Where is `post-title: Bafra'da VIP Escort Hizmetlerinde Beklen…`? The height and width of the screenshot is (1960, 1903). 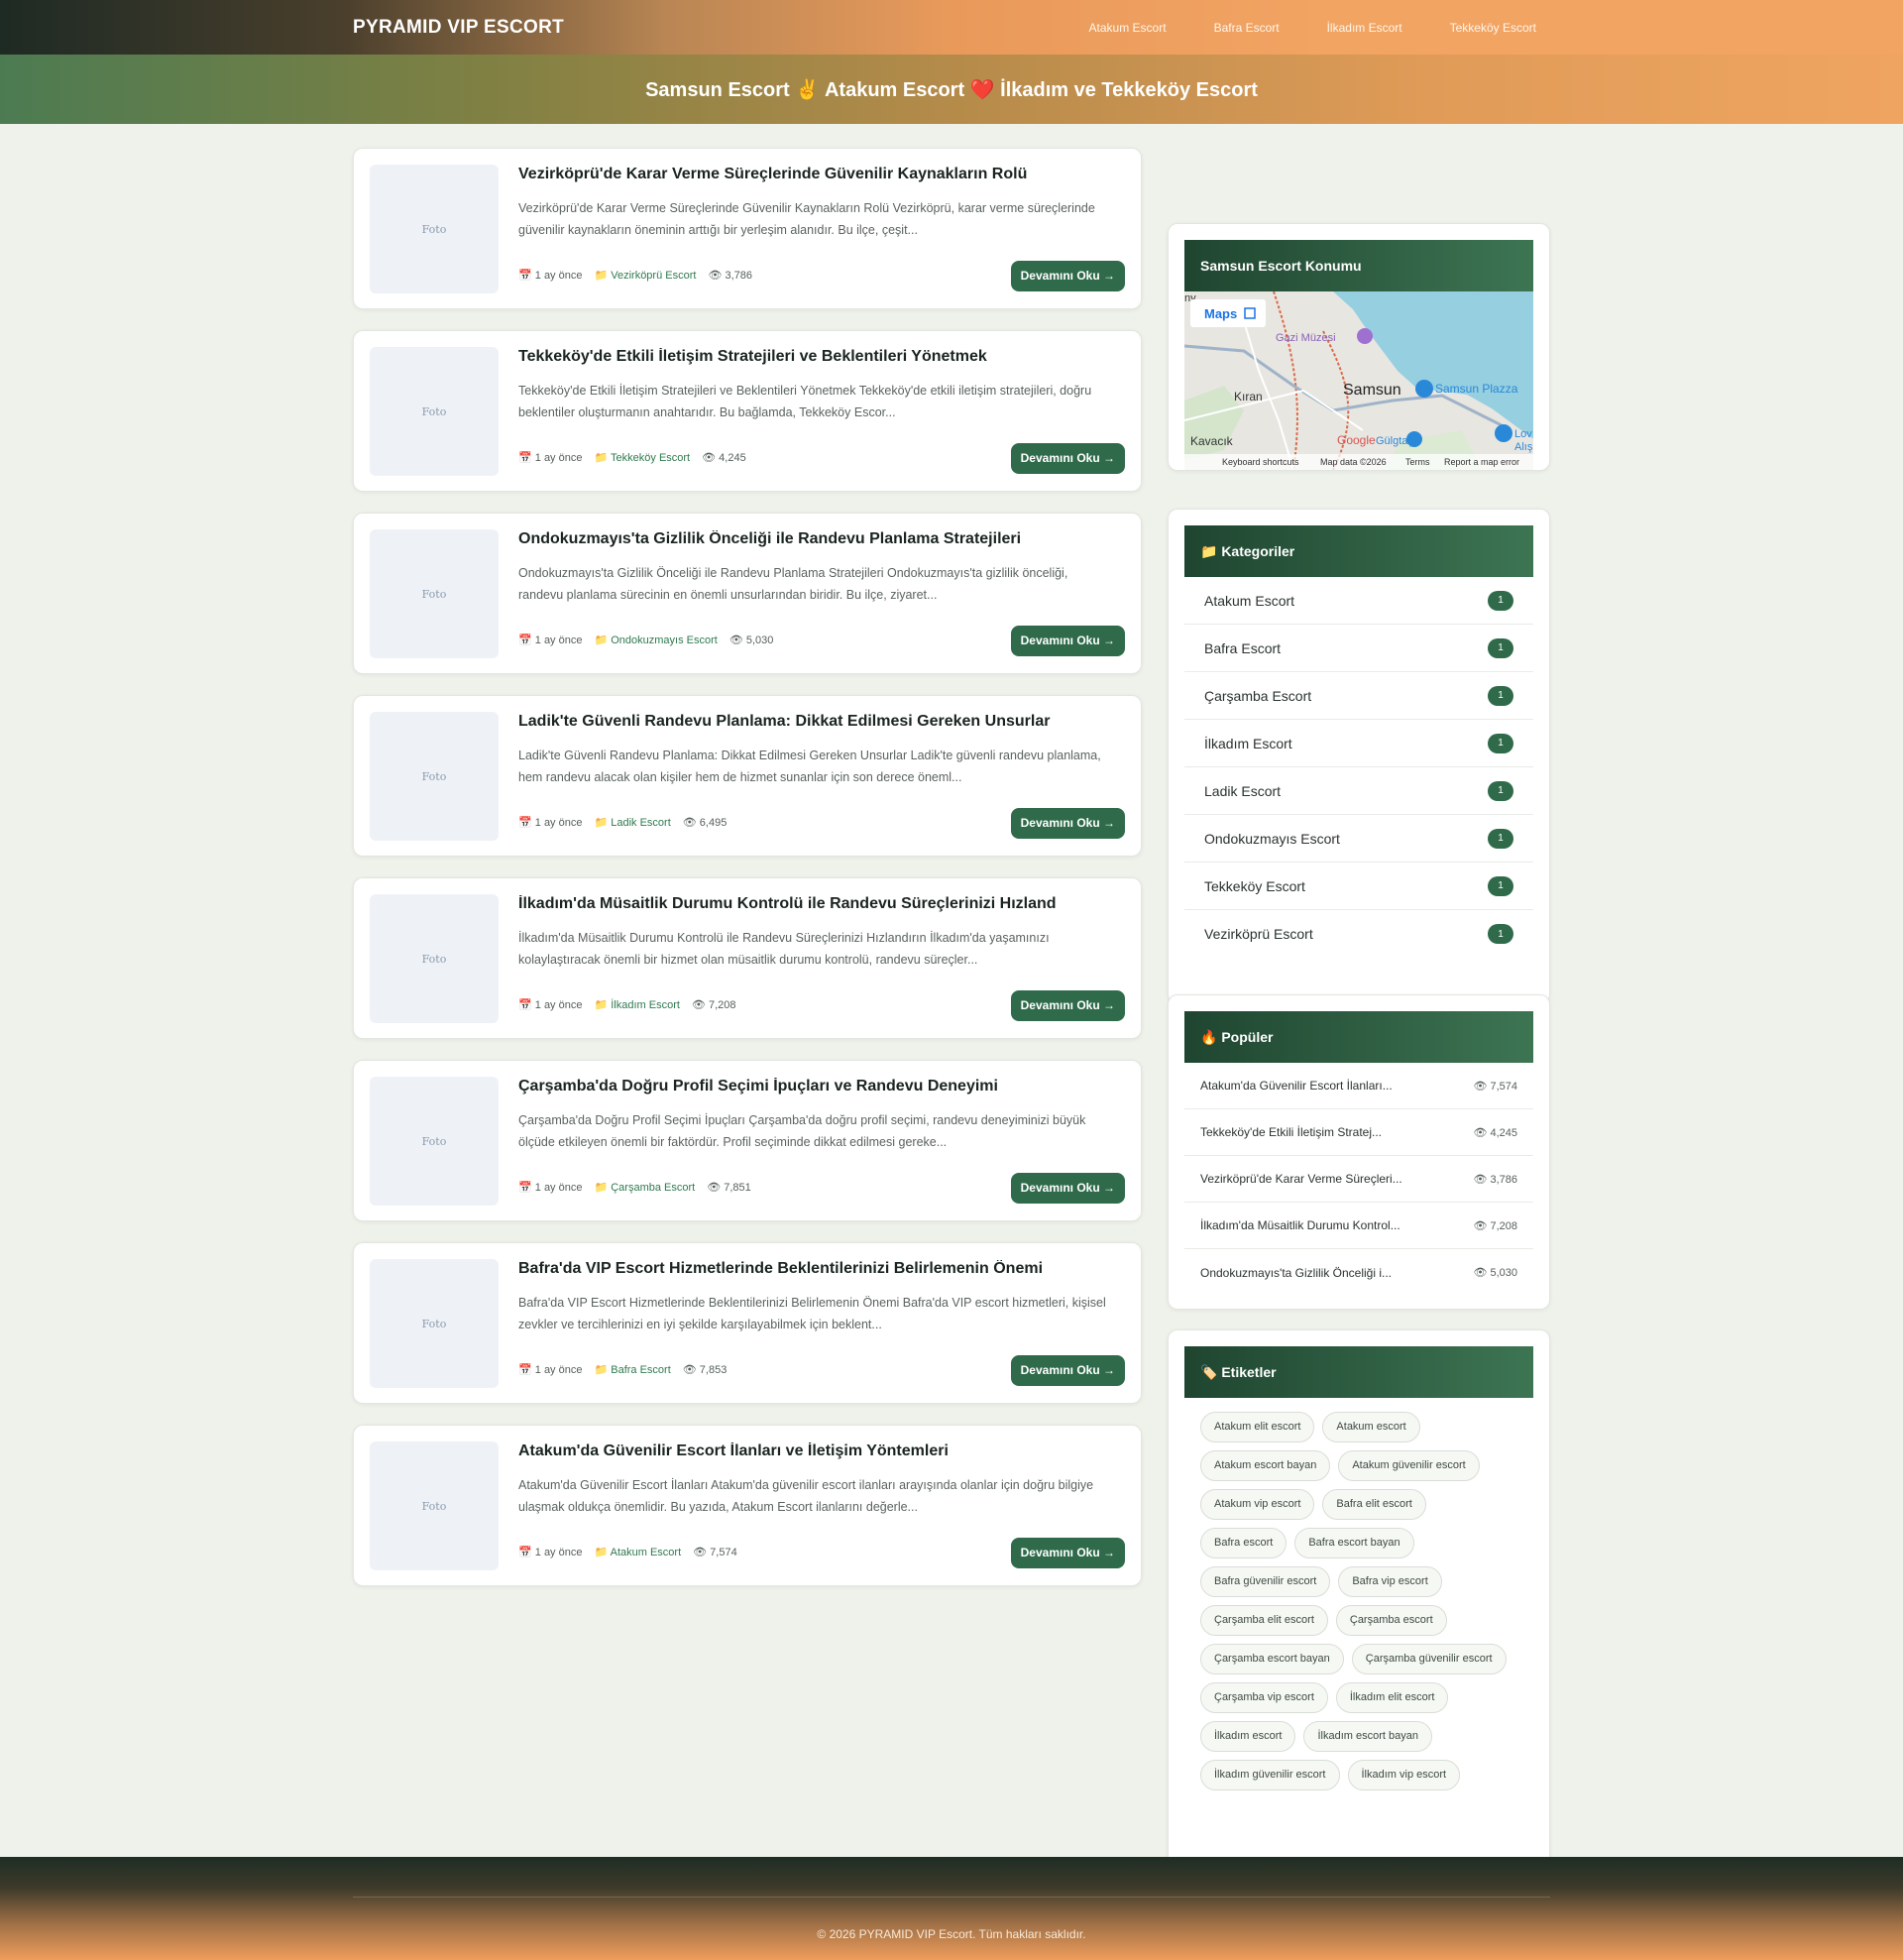 post-title: Bafra'da VIP Escort Hizmetlerinde Beklen… is located at coordinates (819, 1269).